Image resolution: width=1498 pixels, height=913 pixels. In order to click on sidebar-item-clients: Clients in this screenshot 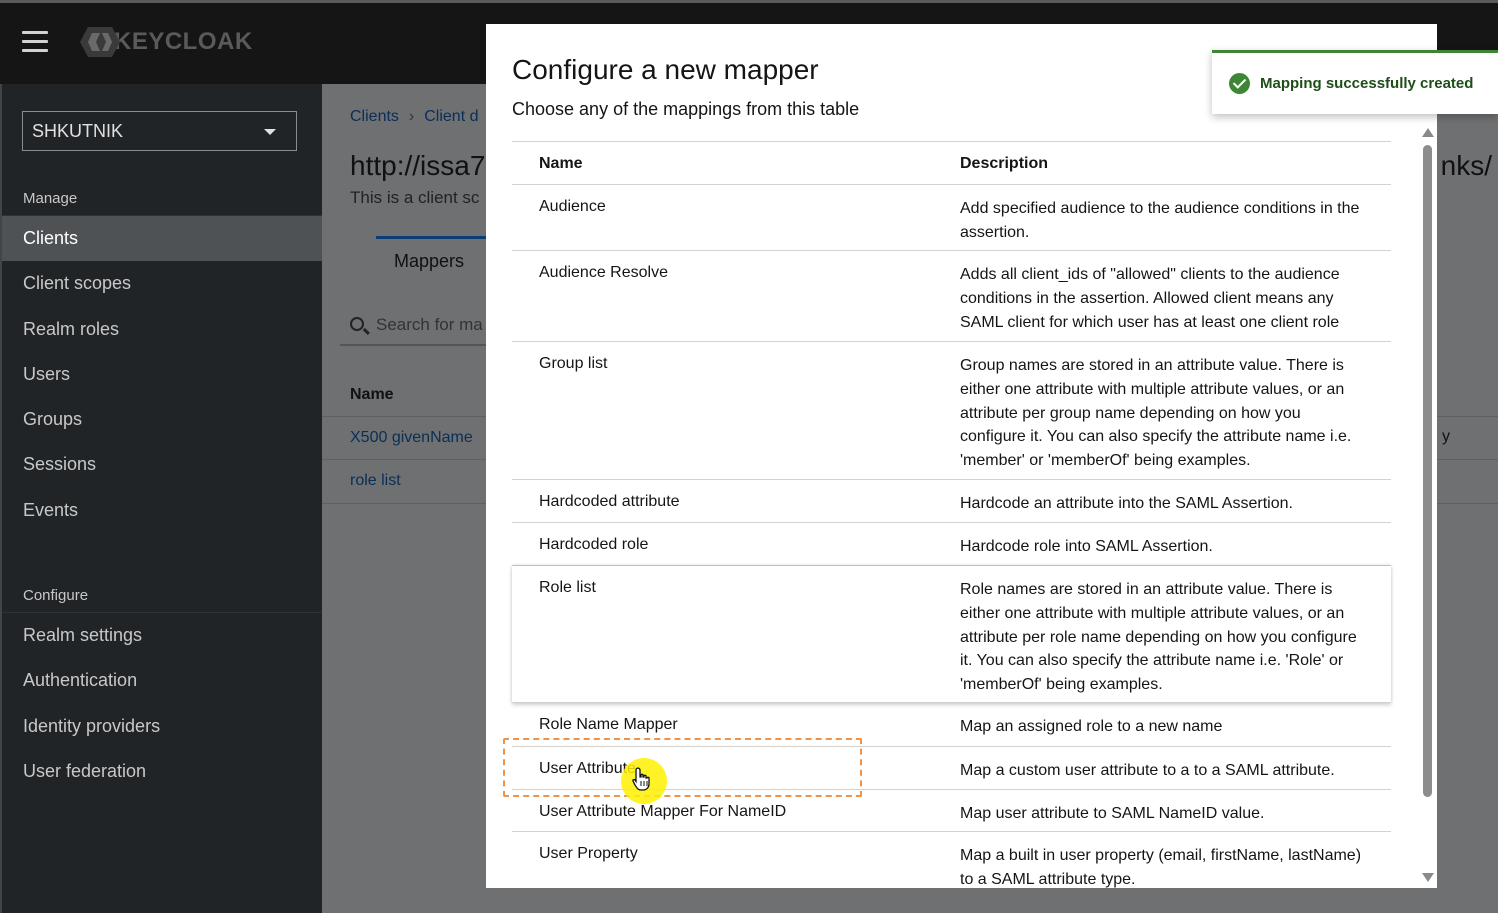, I will do `click(162, 239)`.